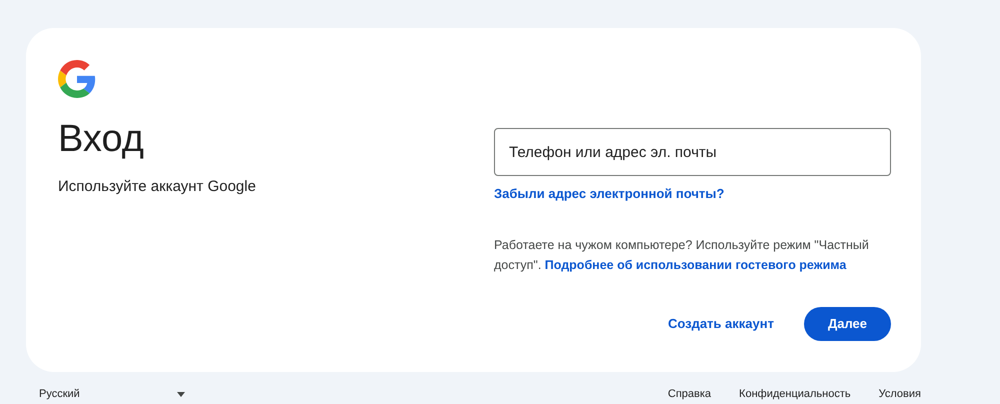 This screenshot has height=404, width=1000. Describe the element at coordinates (112, 394) in the screenshot. I see `language-select: Русский` at that location.